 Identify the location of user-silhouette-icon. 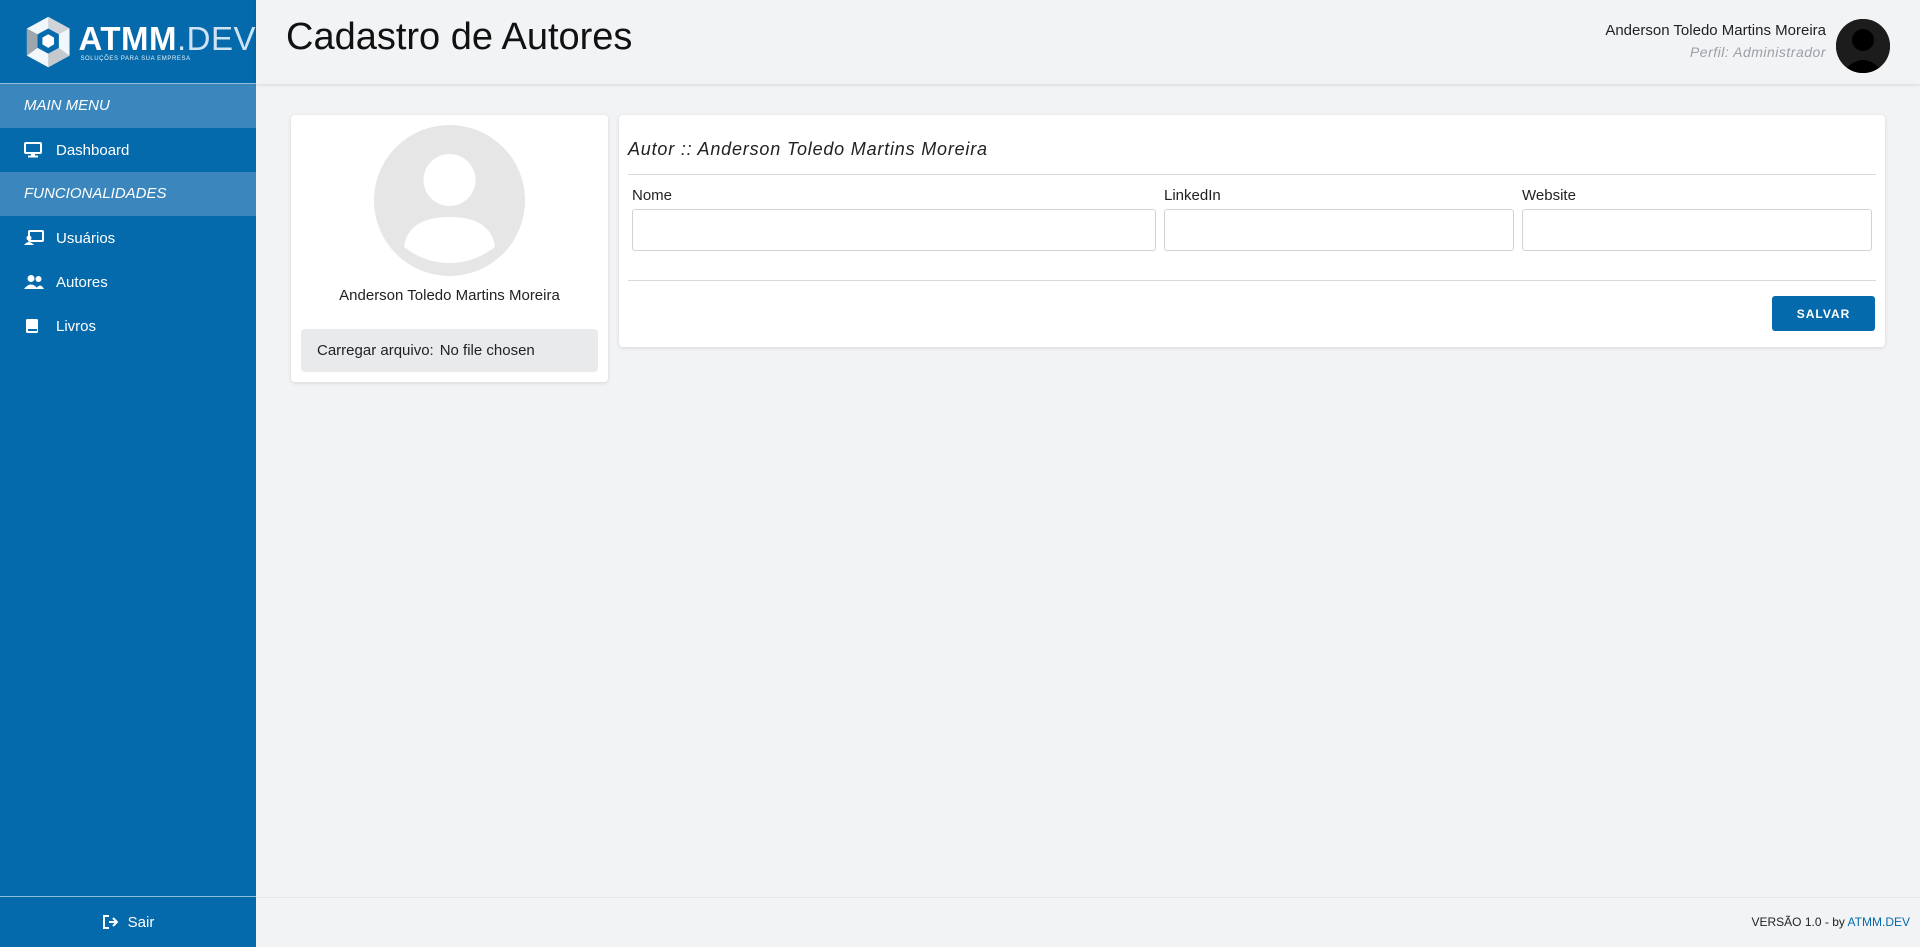
(1863, 46).